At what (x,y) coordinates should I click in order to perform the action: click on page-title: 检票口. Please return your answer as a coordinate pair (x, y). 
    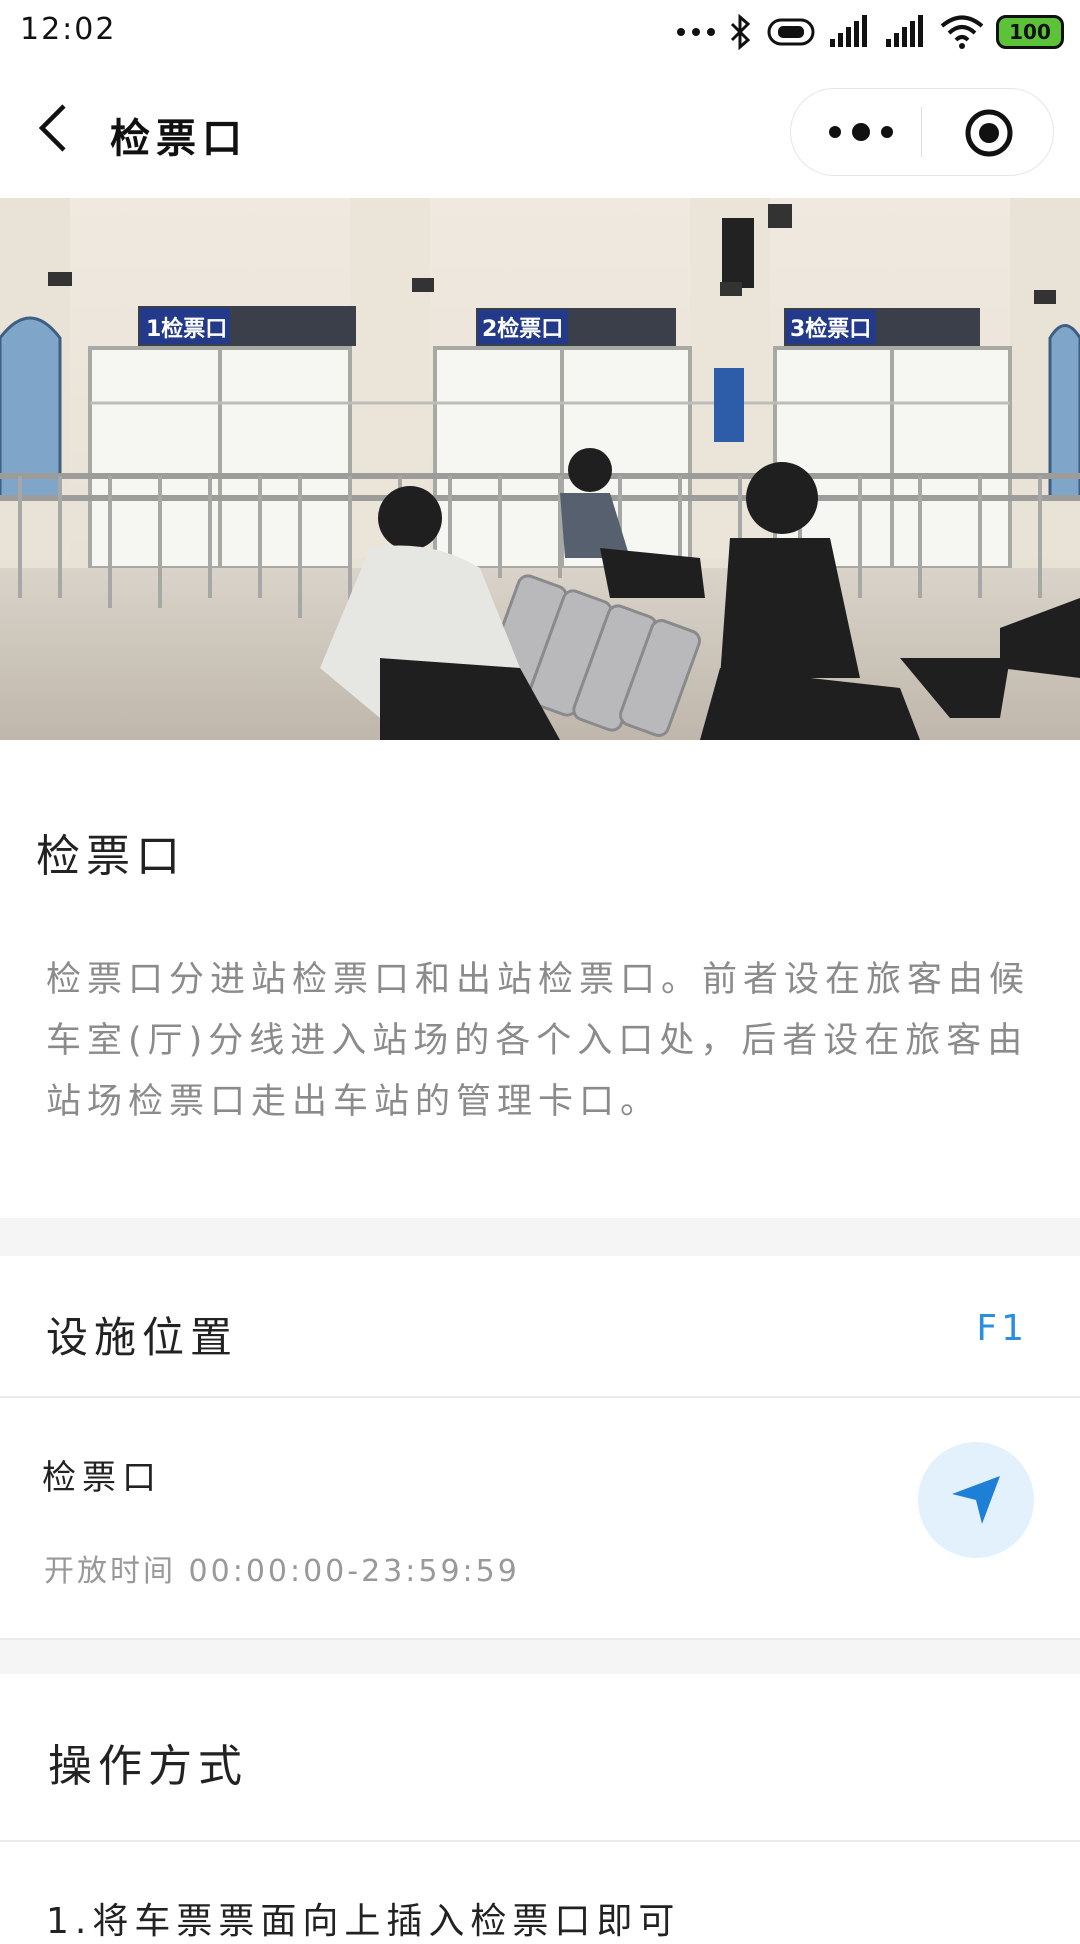
    Looking at the image, I should click on (179, 139).